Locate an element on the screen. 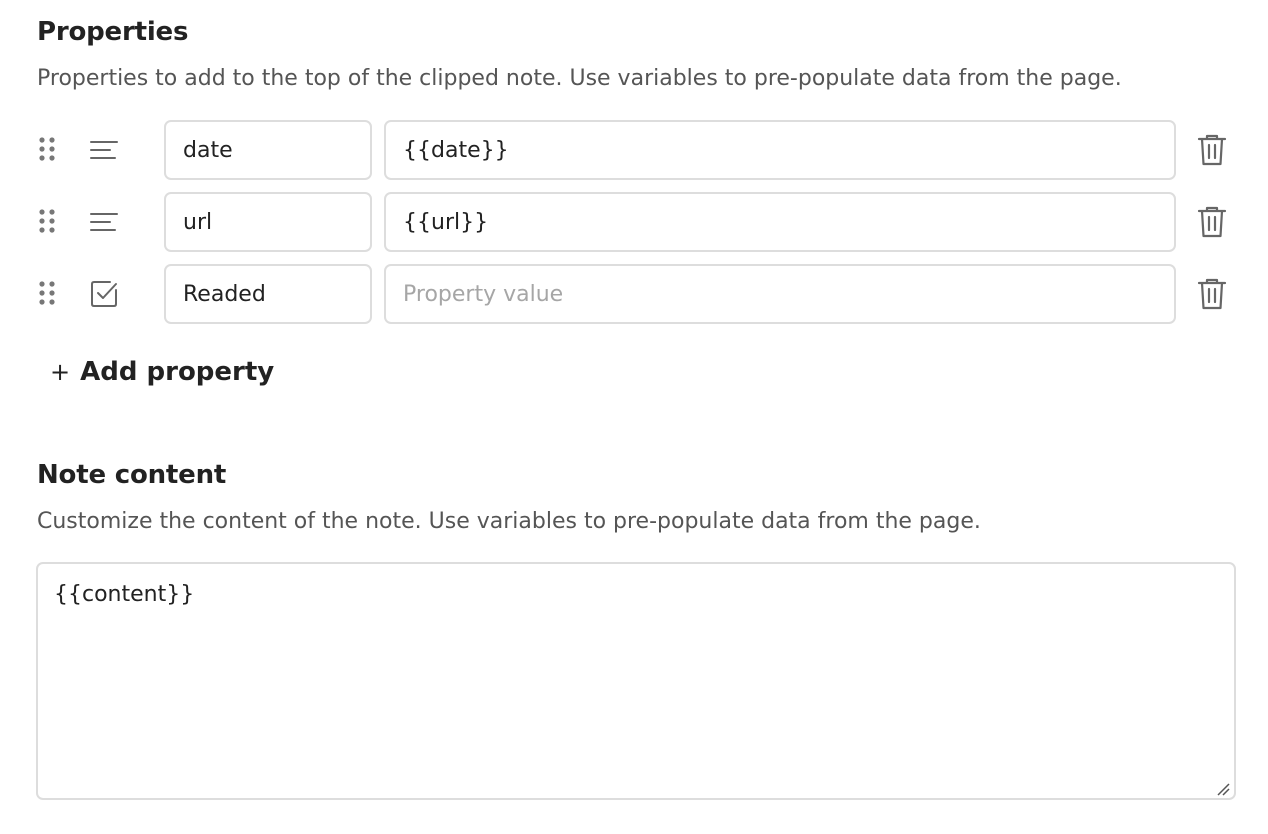 The height and width of the screenshot is (834, 1268). note-content-heading: Note content is located at coordinates (132, 475).